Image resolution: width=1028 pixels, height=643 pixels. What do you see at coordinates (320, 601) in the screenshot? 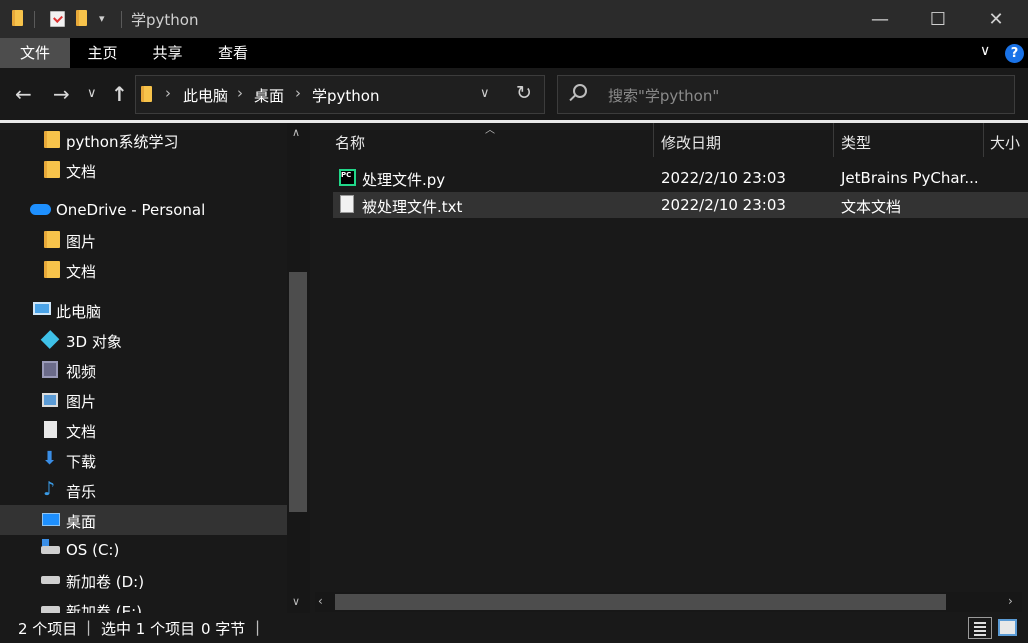
I see `scroll-left-icon: ‹` at bounding box center [320, 601].